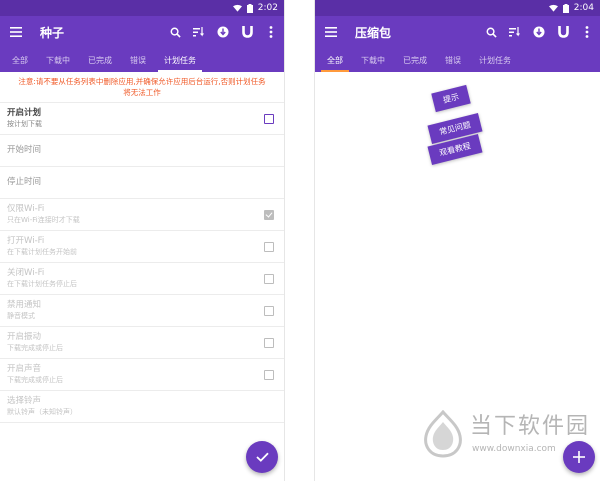  Describe the element at coordinates (142, 247) in the screenshot. I see `setting-turn-on-wifi: 打开Wi-Fi 在下载计划任务开始前` at that location.